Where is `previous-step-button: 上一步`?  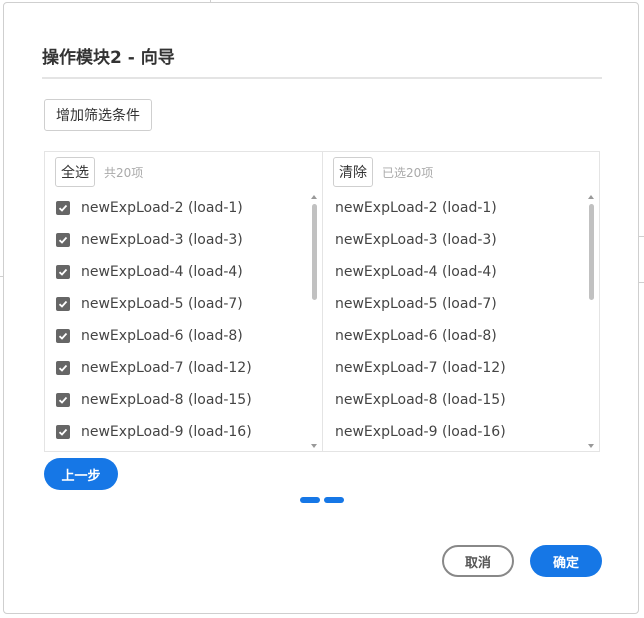
previous-step-button: 上一步 is located at coordinates (81, 474).